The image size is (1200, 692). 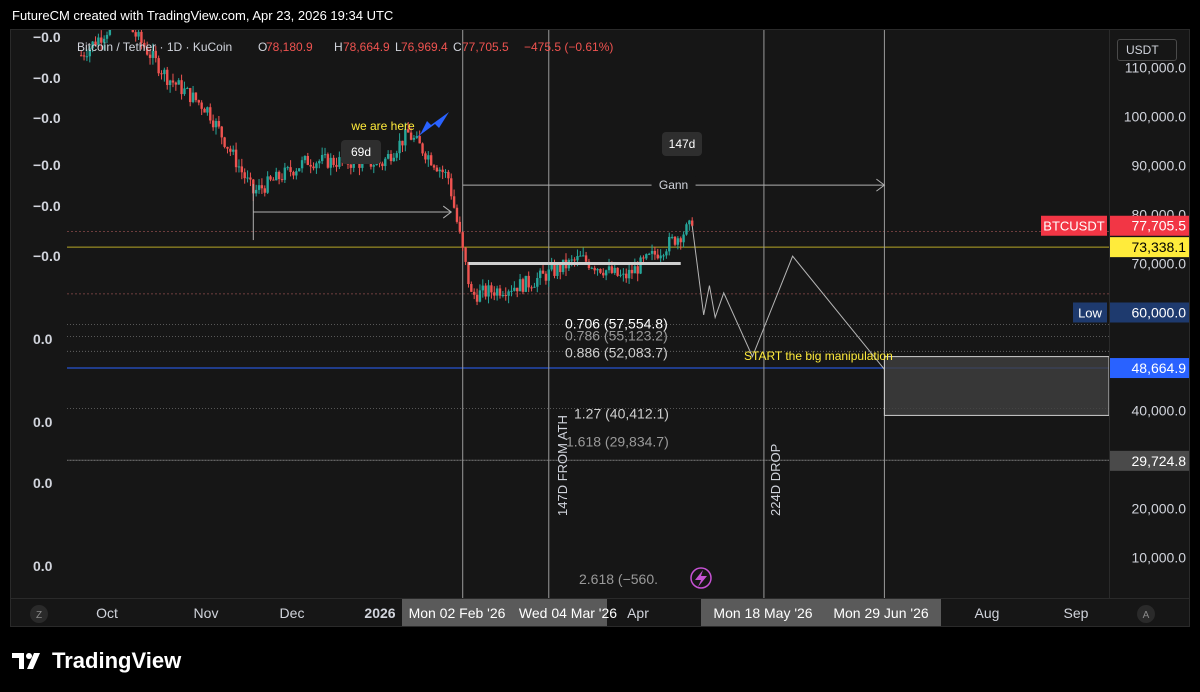 What do you see at coordinates (206, 613) in the screenshot?
I see `time-label: Nov` at bounding box center [206, 613].